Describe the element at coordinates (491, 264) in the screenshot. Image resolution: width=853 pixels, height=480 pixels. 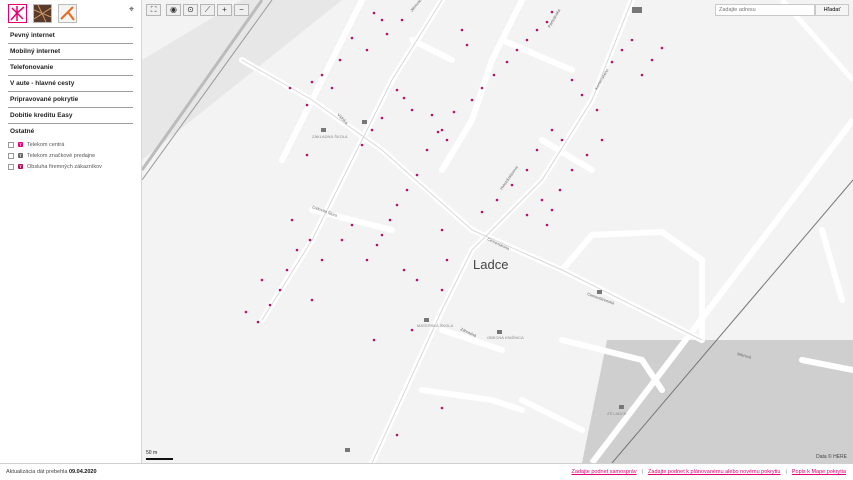
I see `town-label: Ladce` at that location.